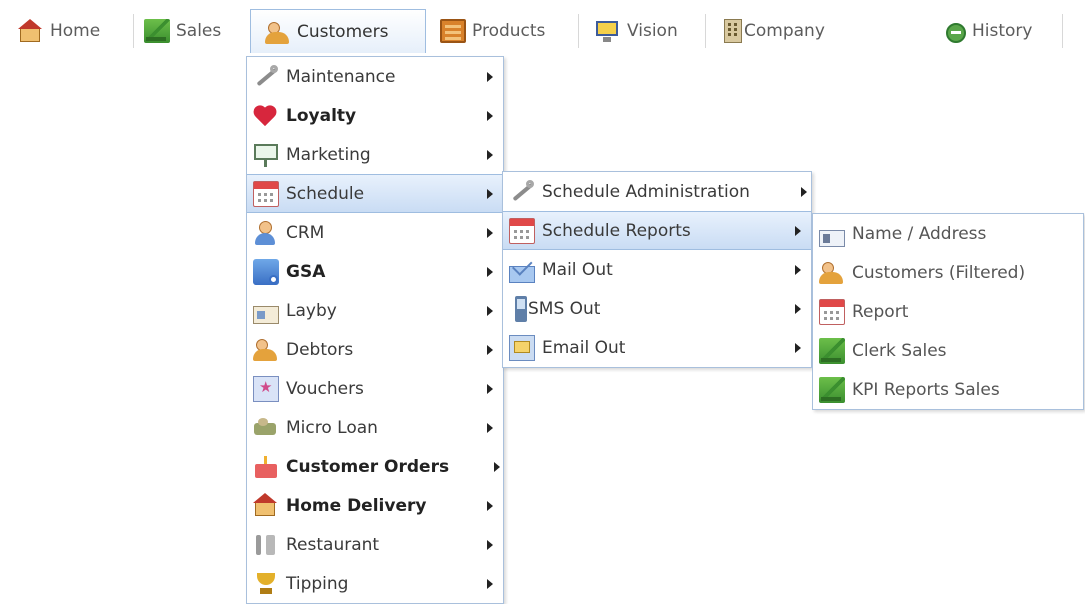 This screenshot has height=604, width=1085. What do you see at coordinates (266, 116) in the screenshot?
I see `heart-icon` at bounding box center [266, 116].